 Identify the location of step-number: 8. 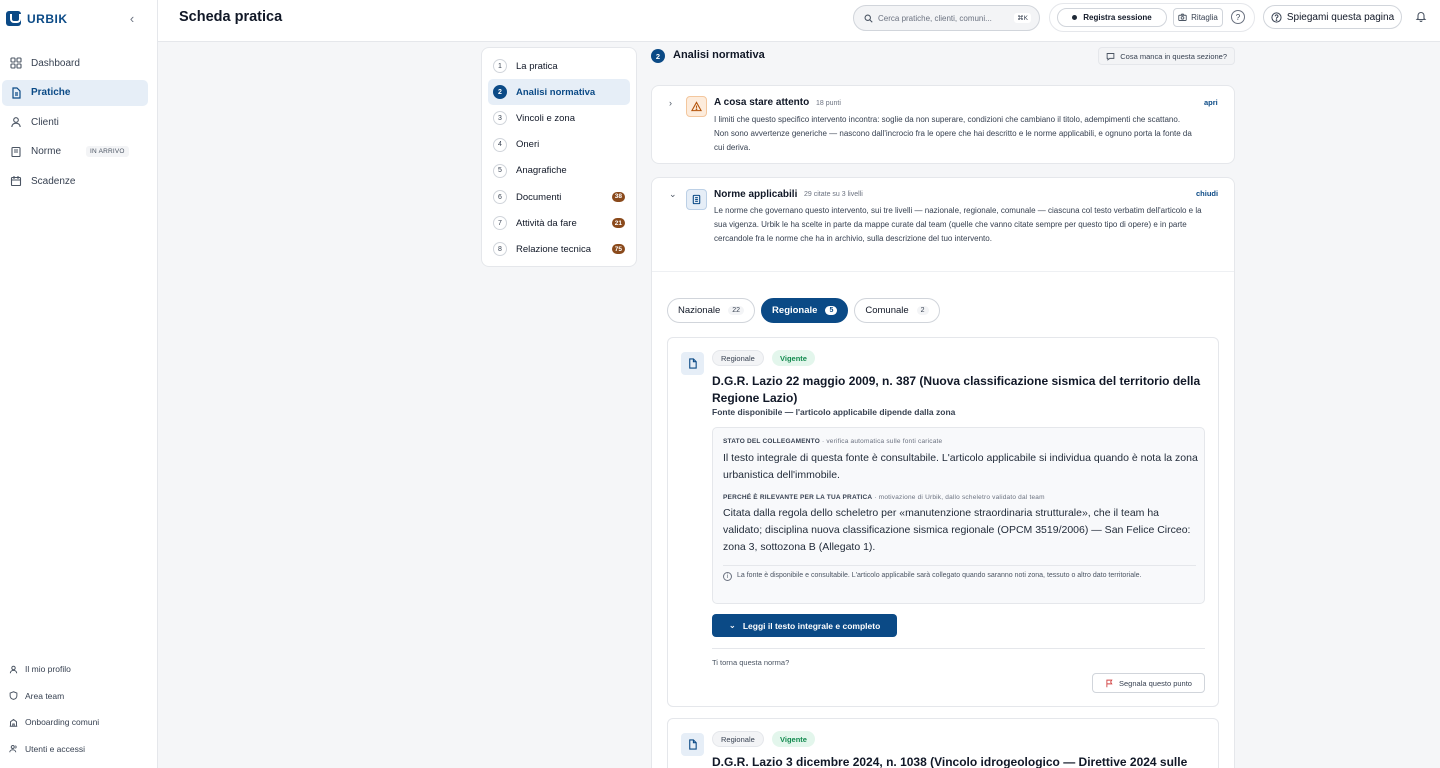
(500, 249).